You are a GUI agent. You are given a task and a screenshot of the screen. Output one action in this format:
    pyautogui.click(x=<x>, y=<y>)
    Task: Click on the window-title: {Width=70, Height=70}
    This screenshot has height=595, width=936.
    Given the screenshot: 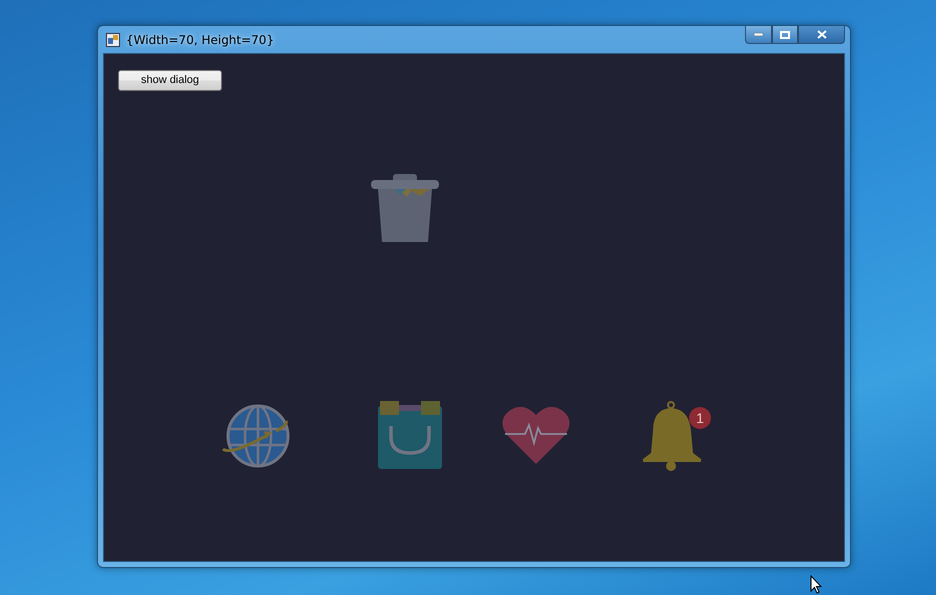 What is the action you would take?
    pyautogui.click(x=200, y=39)
    